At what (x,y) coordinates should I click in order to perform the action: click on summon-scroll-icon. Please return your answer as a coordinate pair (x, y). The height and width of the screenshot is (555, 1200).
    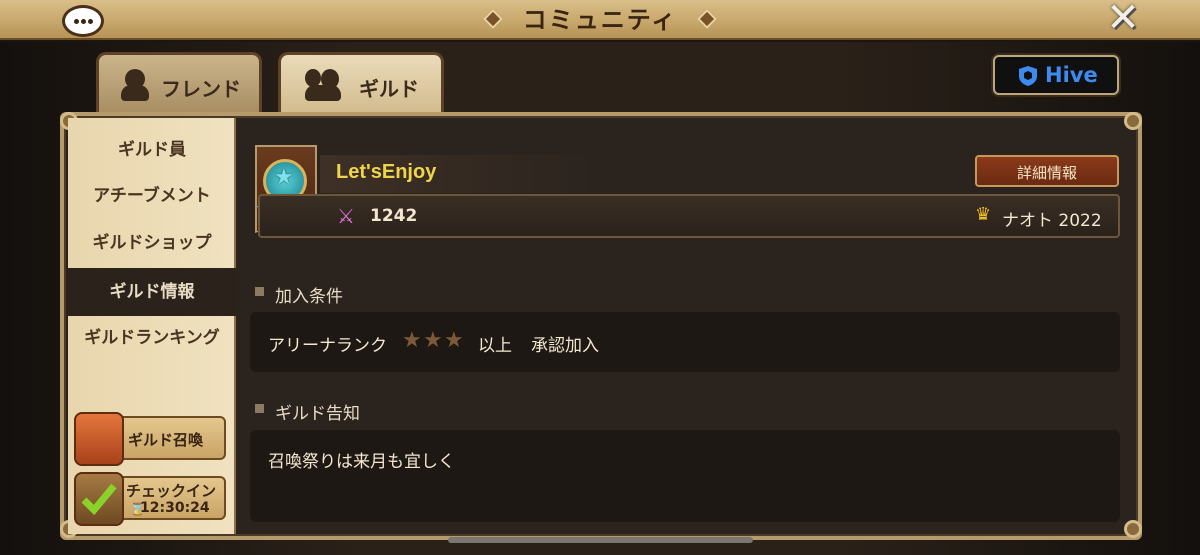
    Looking at the image, I should click on (99, 439).